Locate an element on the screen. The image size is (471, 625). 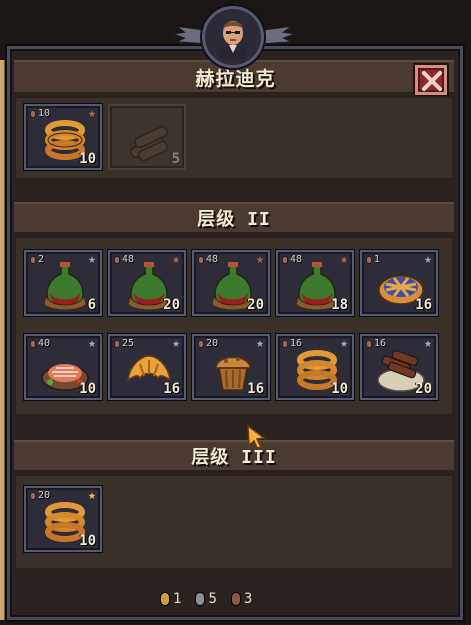
portrait-wing-right-icon is located at coordinates (279, 35).